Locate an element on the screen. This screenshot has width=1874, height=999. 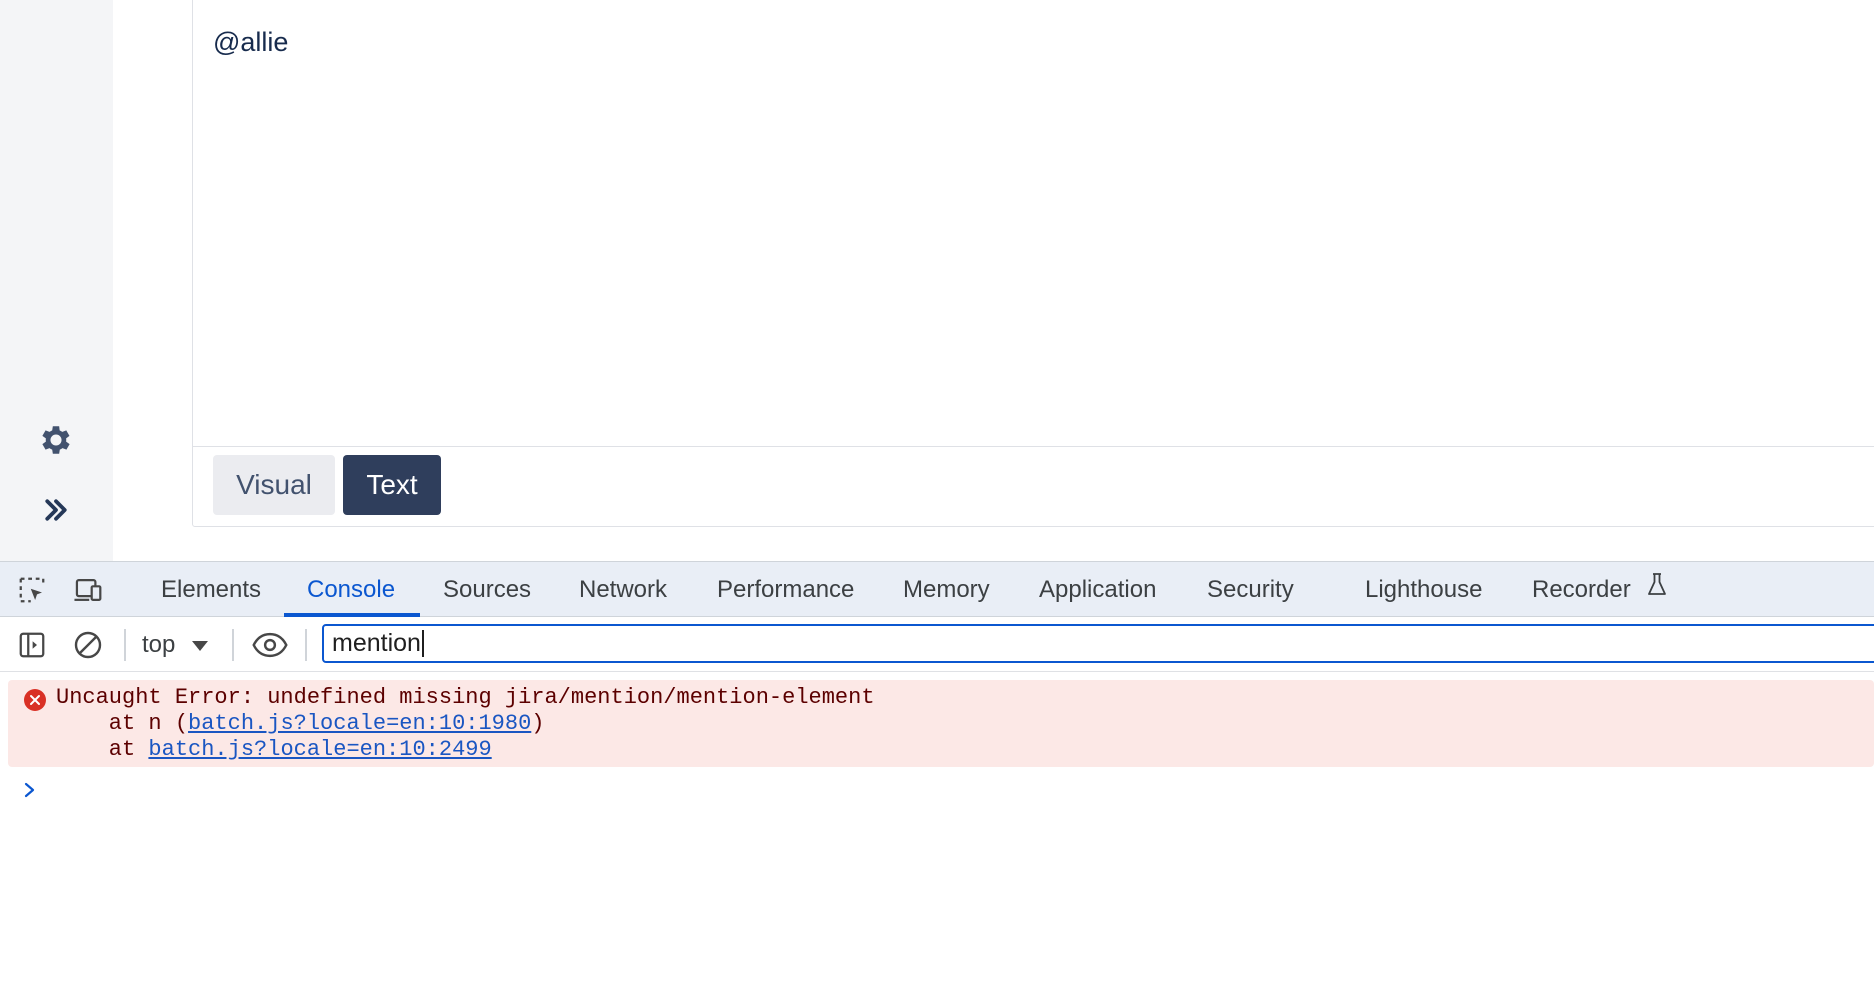
context-selector: top is located at coordinates (175, 645).